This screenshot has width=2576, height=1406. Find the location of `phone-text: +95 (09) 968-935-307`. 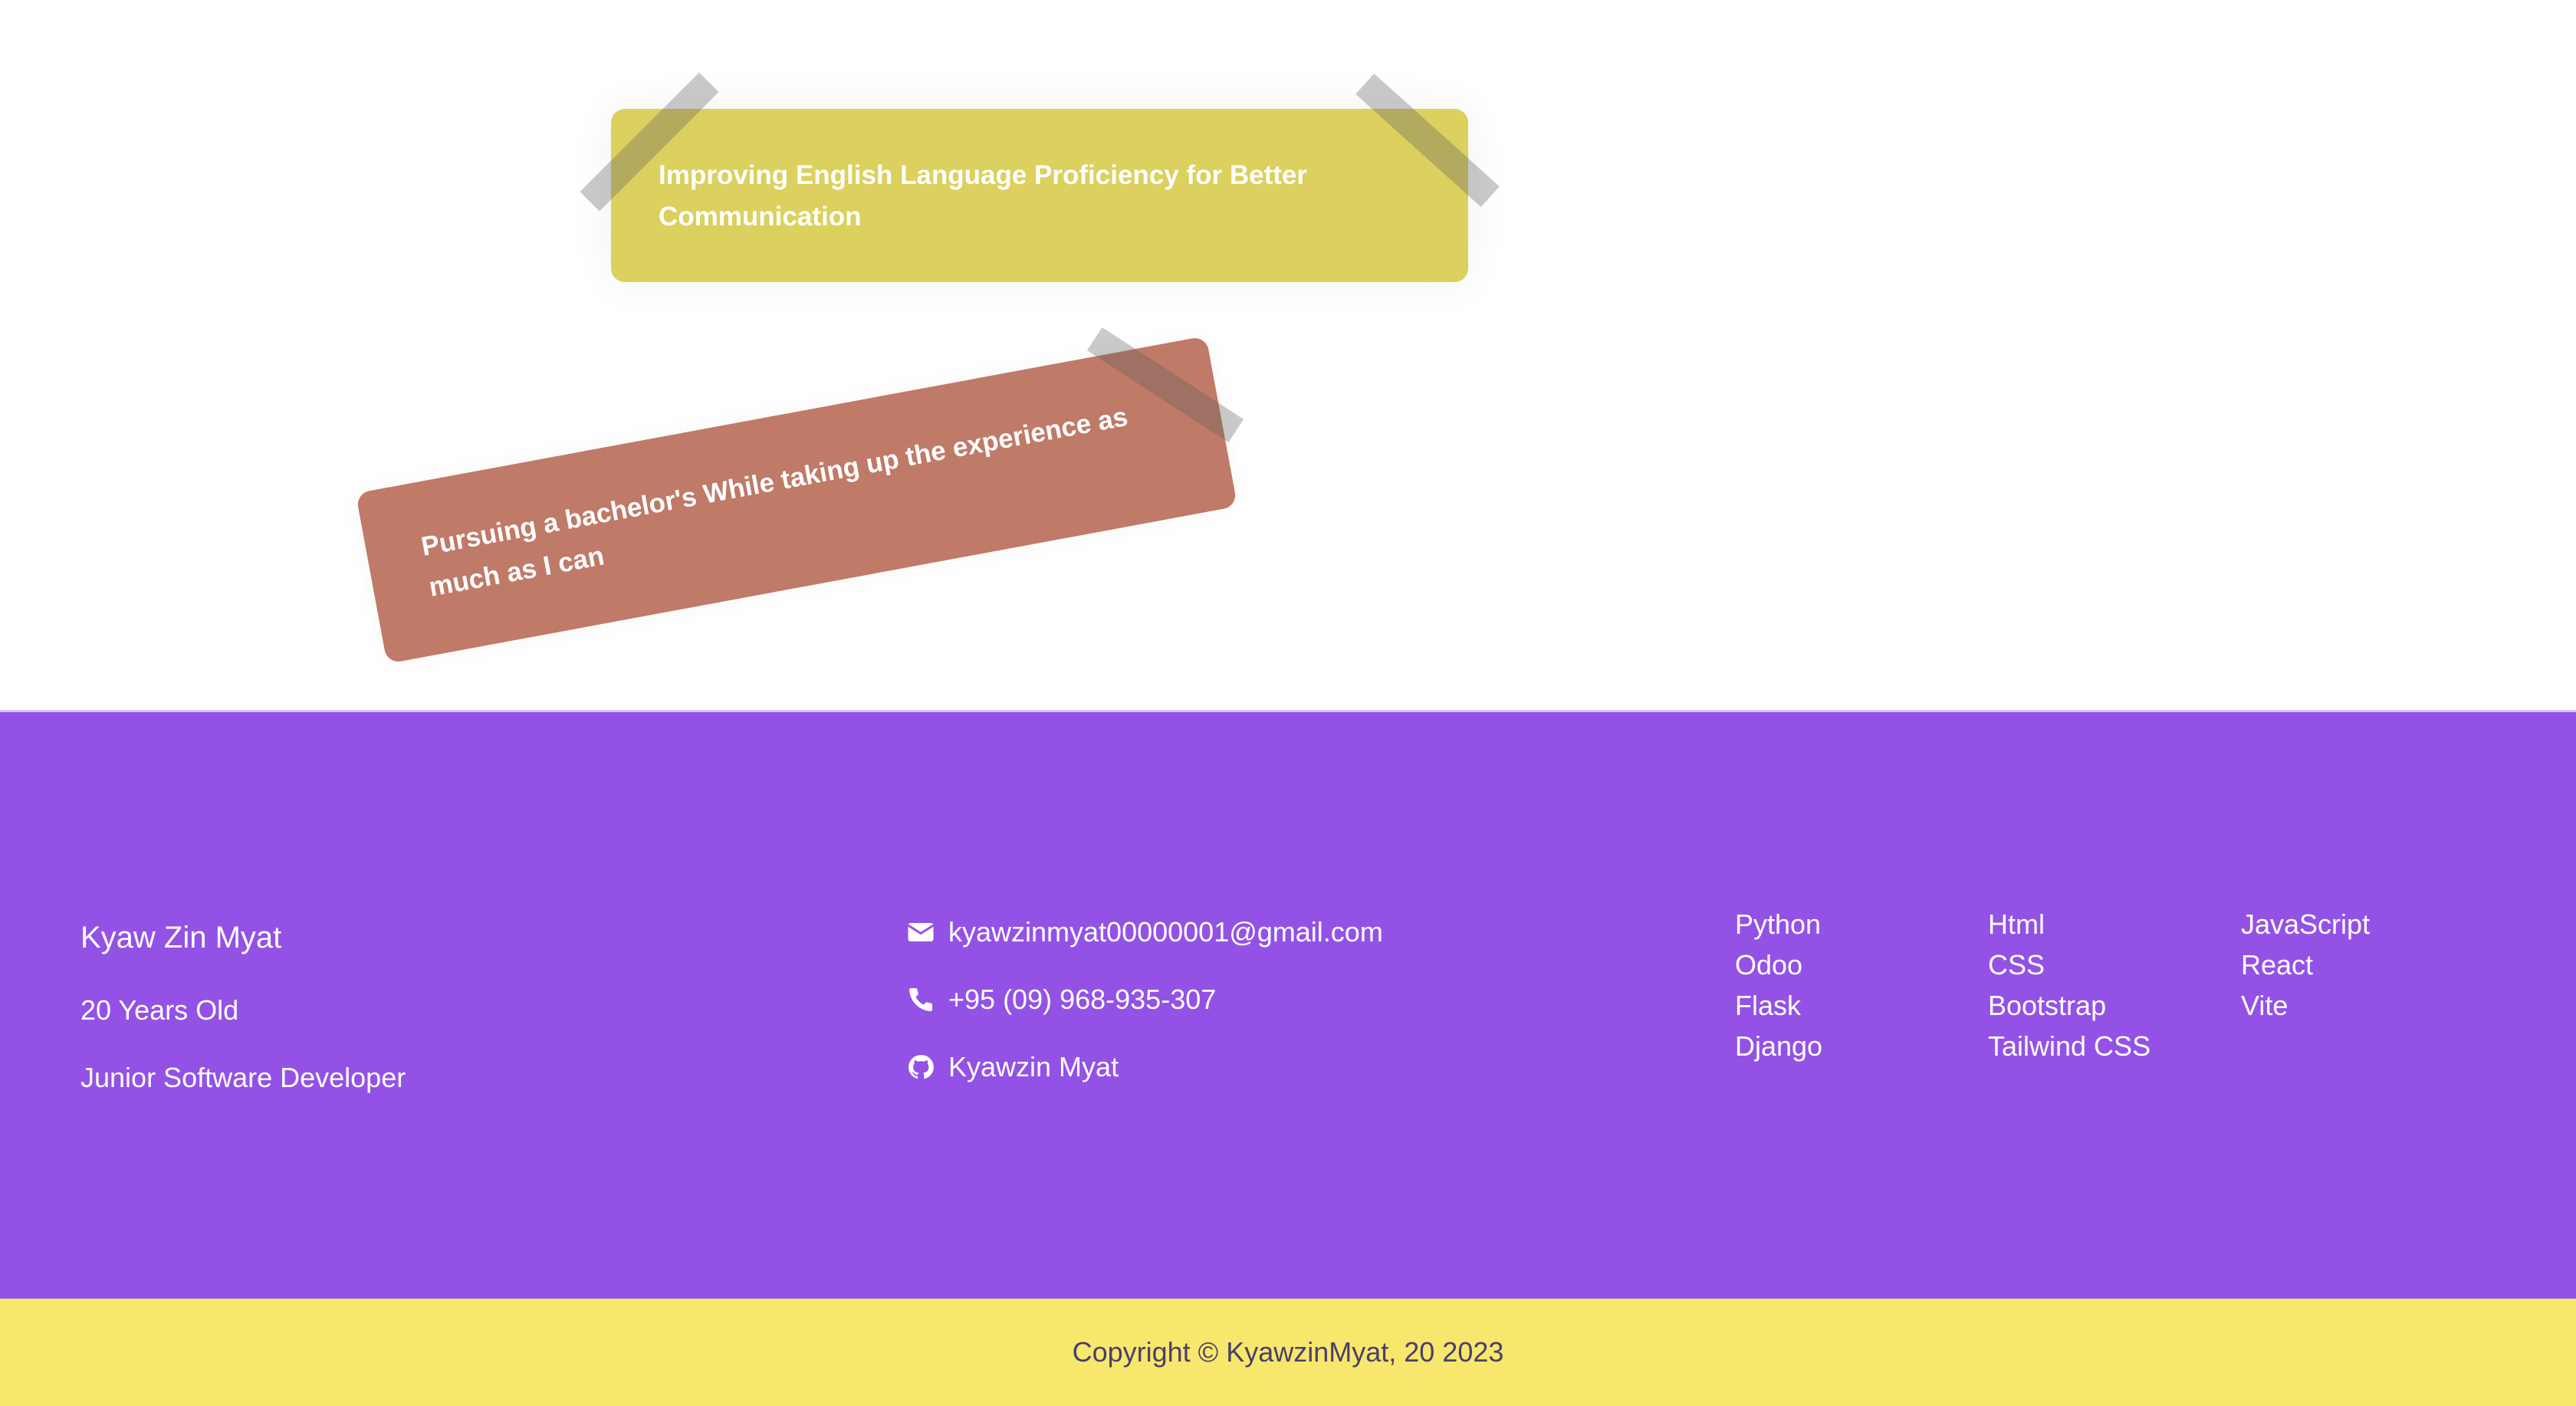

phone-text: +95 (09) 968-935-307 is located at coordinates (1083, 1000).